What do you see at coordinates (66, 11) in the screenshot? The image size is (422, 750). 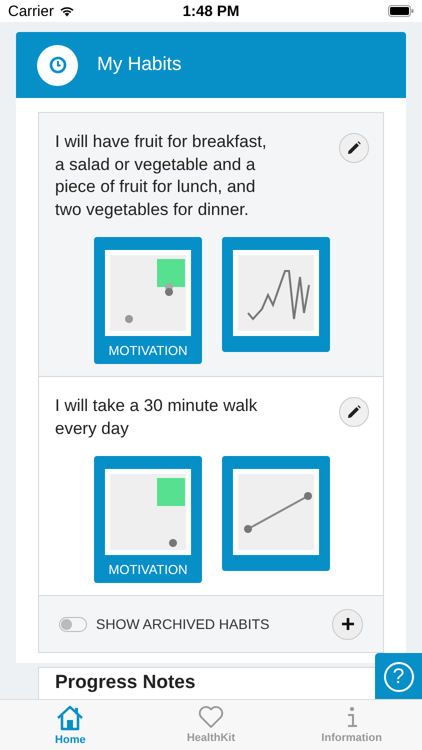 I see `wifi-icon` at bounding box center [66, 11].